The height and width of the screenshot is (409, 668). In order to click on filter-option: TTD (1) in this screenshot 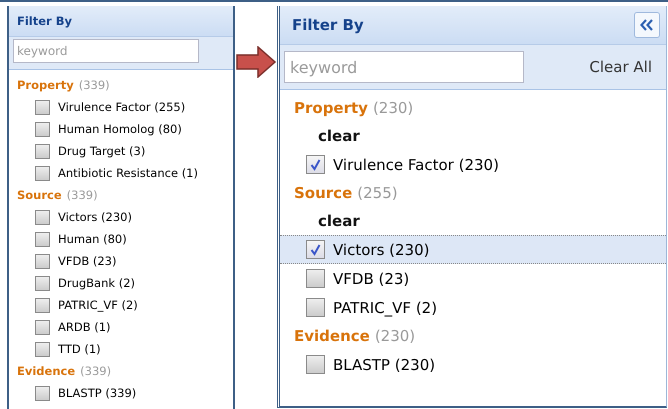, I will do `click(121, 349)`.